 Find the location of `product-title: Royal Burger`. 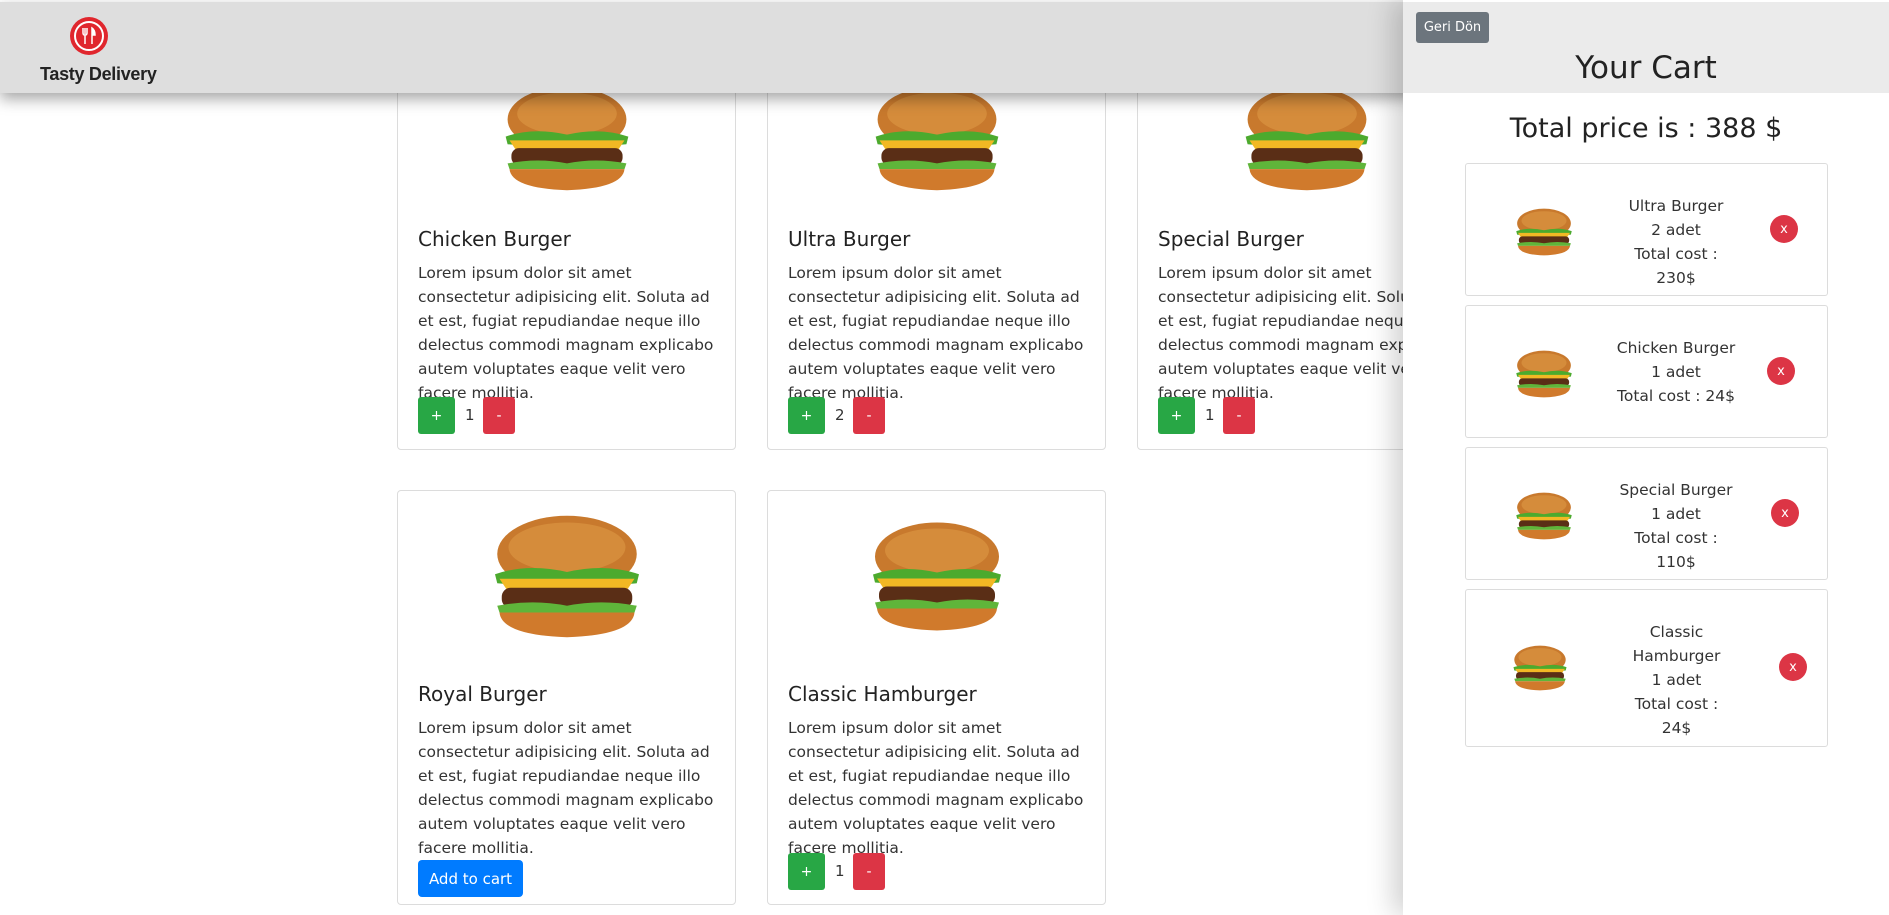

product-title: Royal Burger is located at coordinates (482, 694).